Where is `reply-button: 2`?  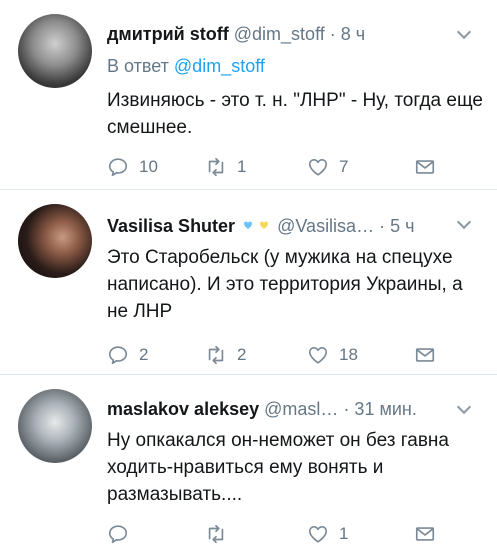
reply-button: 2 is located at coordinates (127, 355).